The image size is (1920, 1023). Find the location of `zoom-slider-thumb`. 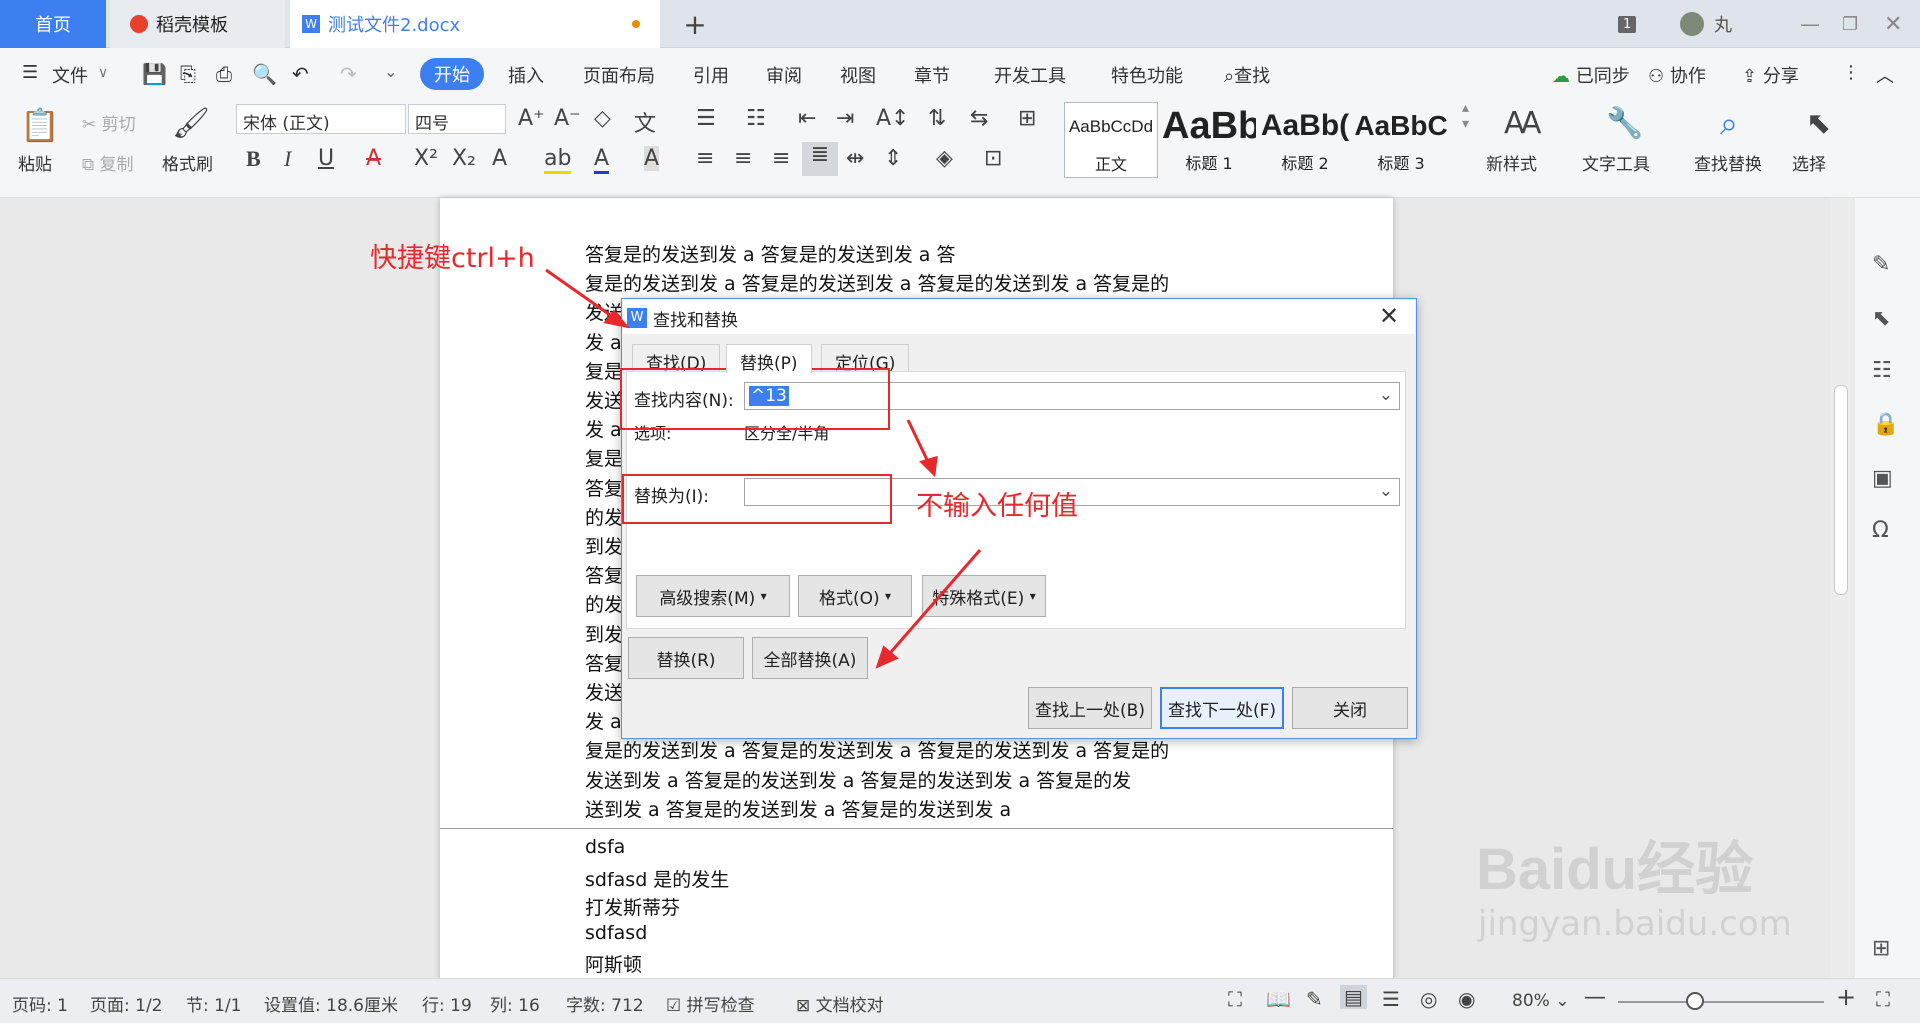

zoom-slider-thumb is located at coordinates (1695, 1001).